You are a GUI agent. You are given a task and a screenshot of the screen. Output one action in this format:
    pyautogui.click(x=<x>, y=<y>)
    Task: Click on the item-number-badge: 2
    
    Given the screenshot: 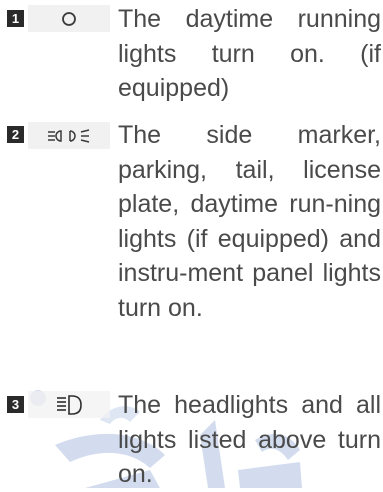 What is the action you would take?
    pyautogui.click(x=15, y=134)
    